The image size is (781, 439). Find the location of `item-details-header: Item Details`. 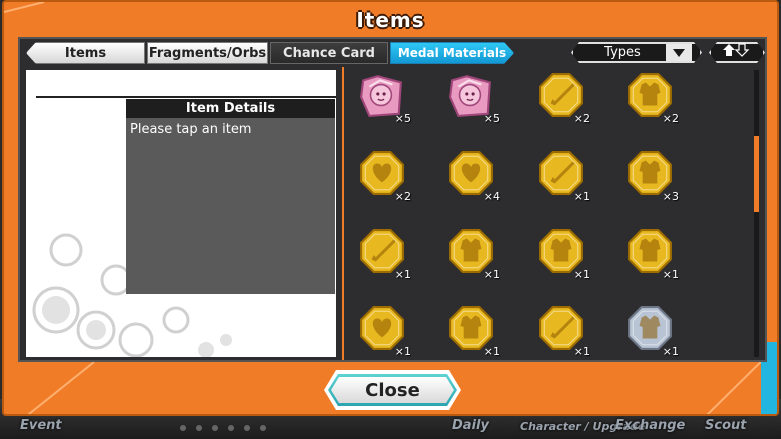

item-details-header: Item Details is located at coordinates (230, 108).